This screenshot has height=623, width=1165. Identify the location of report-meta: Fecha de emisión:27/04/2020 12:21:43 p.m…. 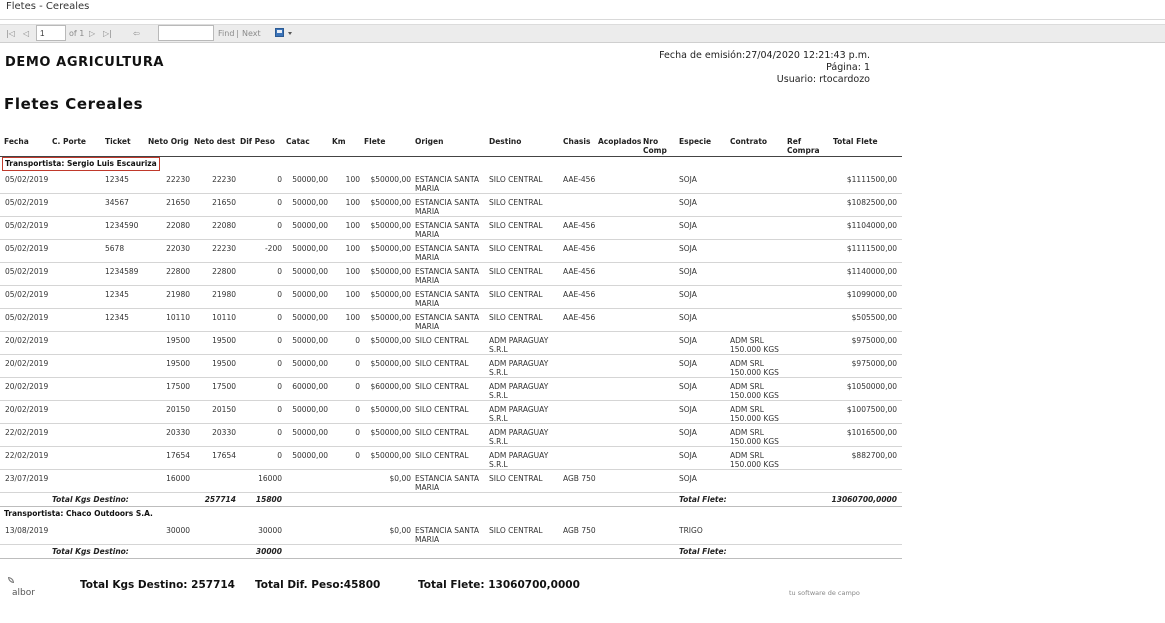
(764, 68).